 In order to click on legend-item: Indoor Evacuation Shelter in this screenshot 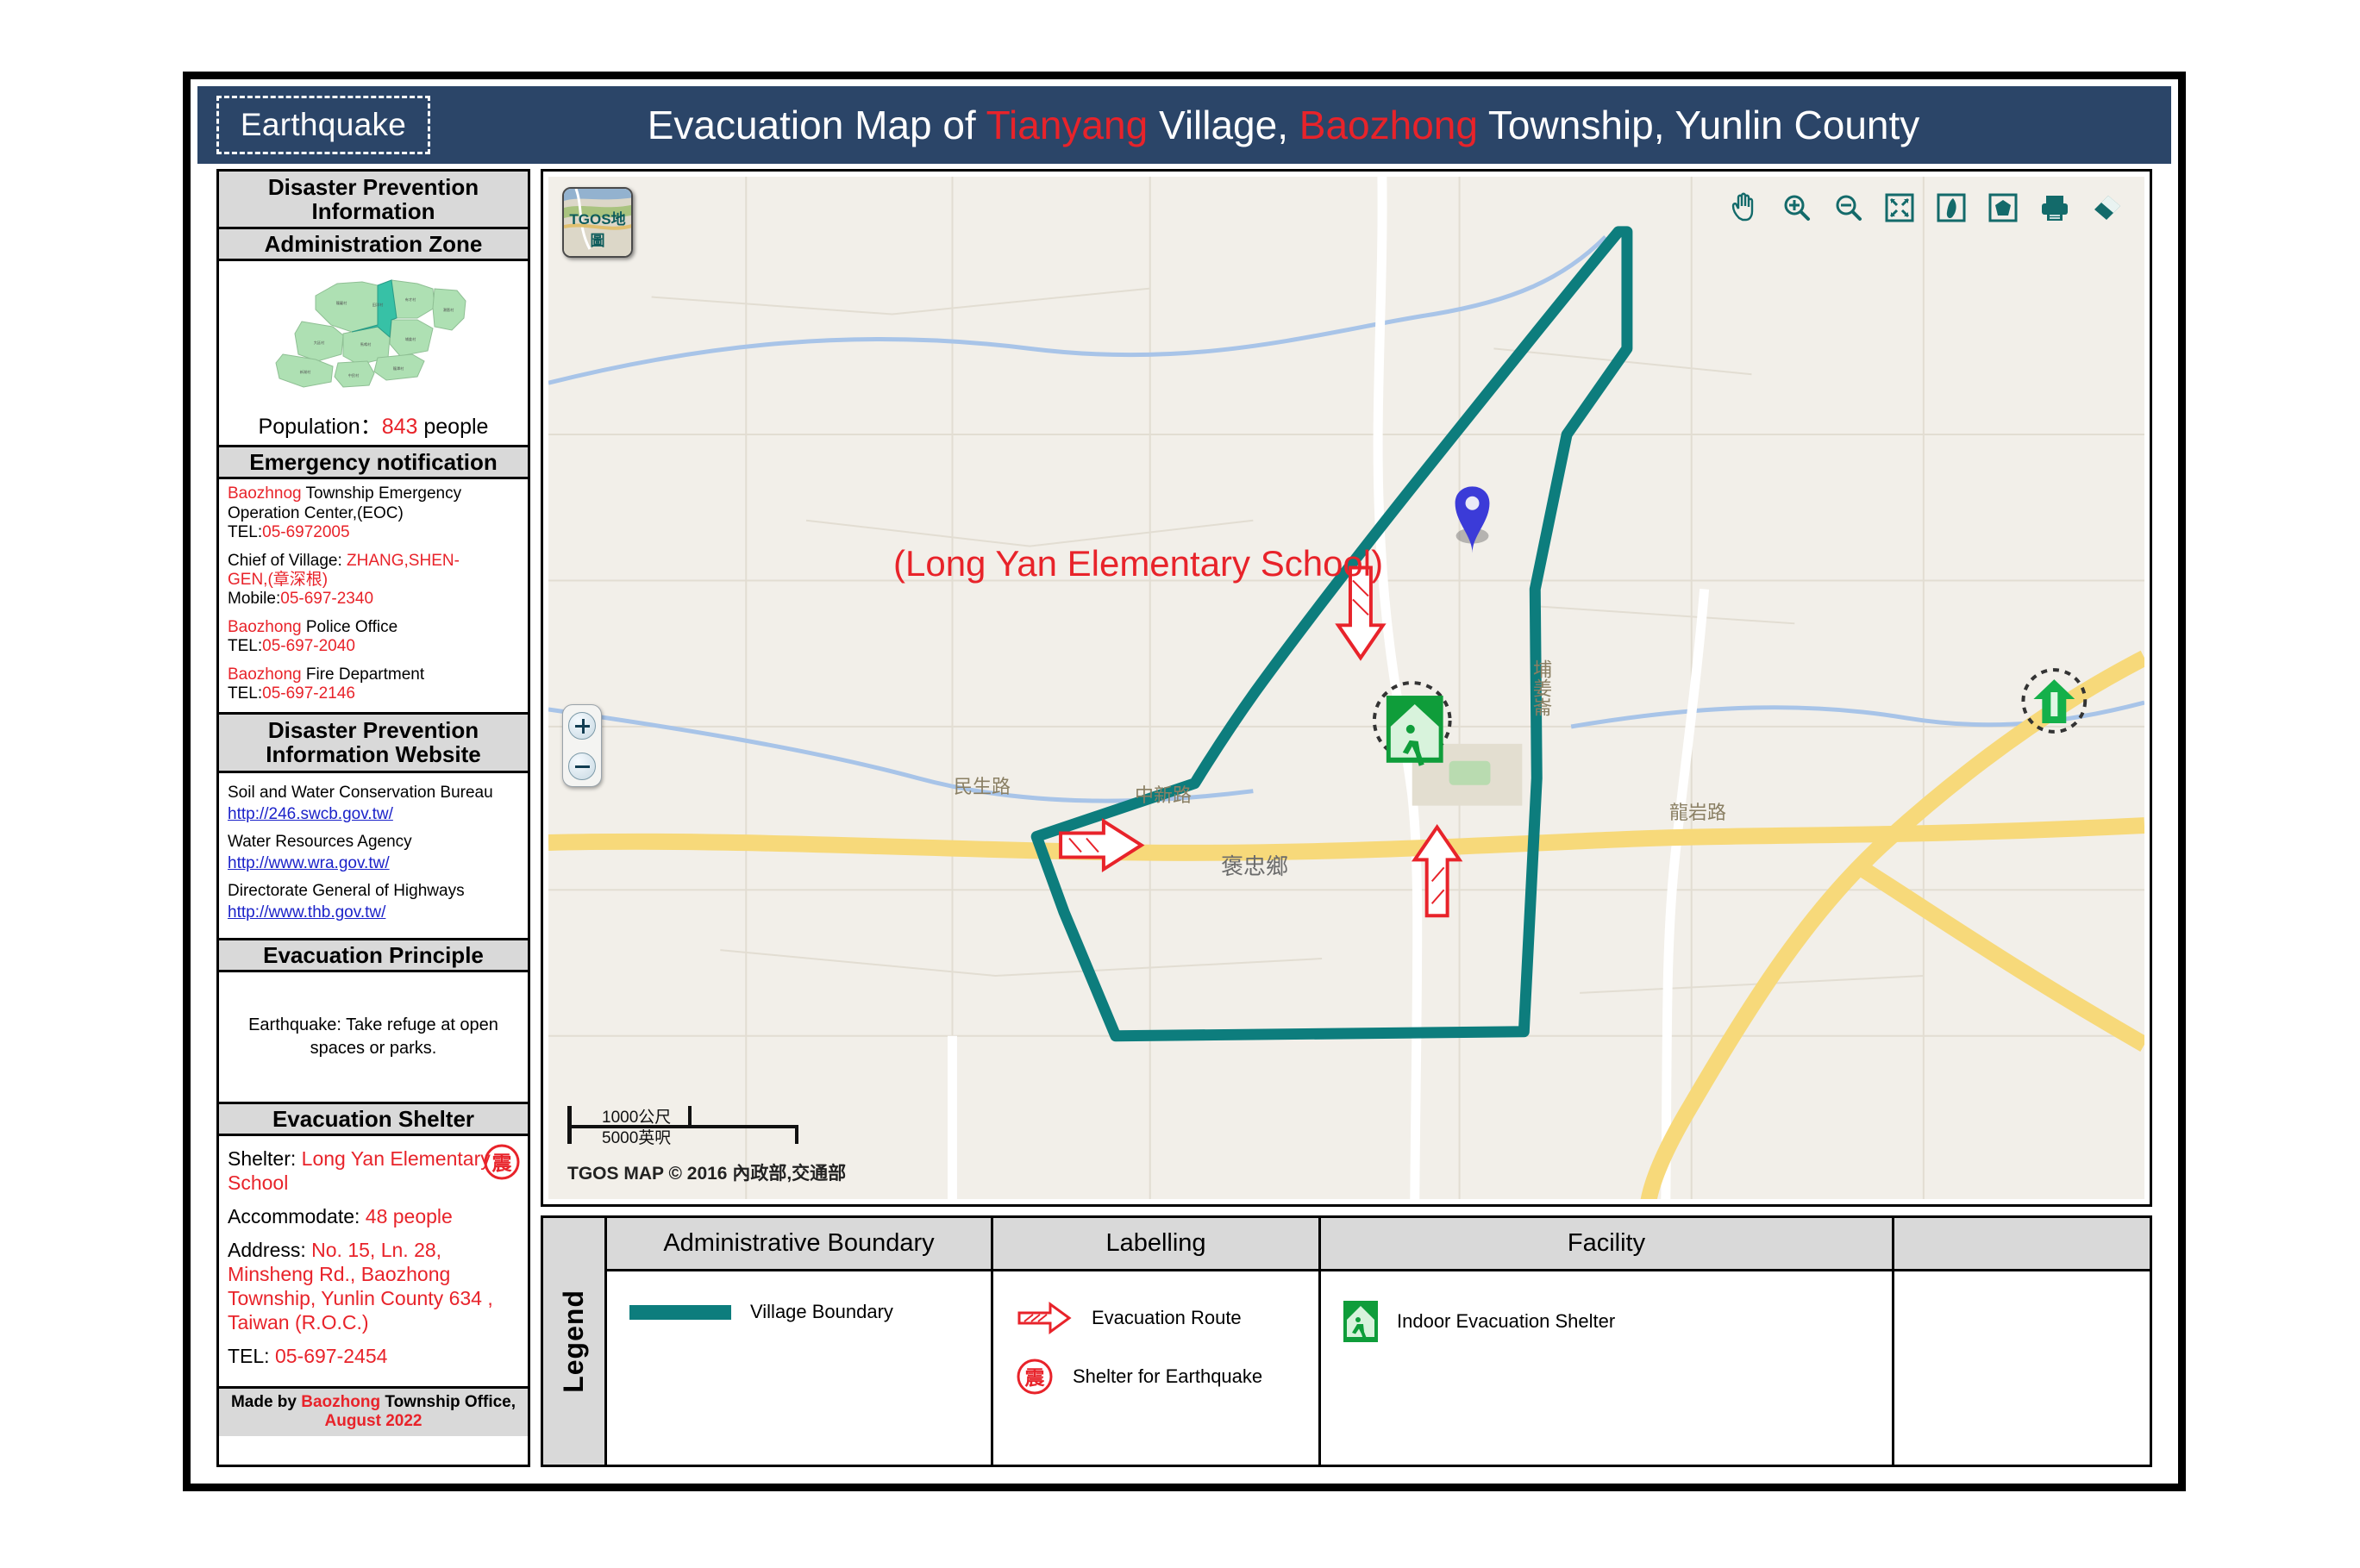, I will do `click(1617, 1321)`.